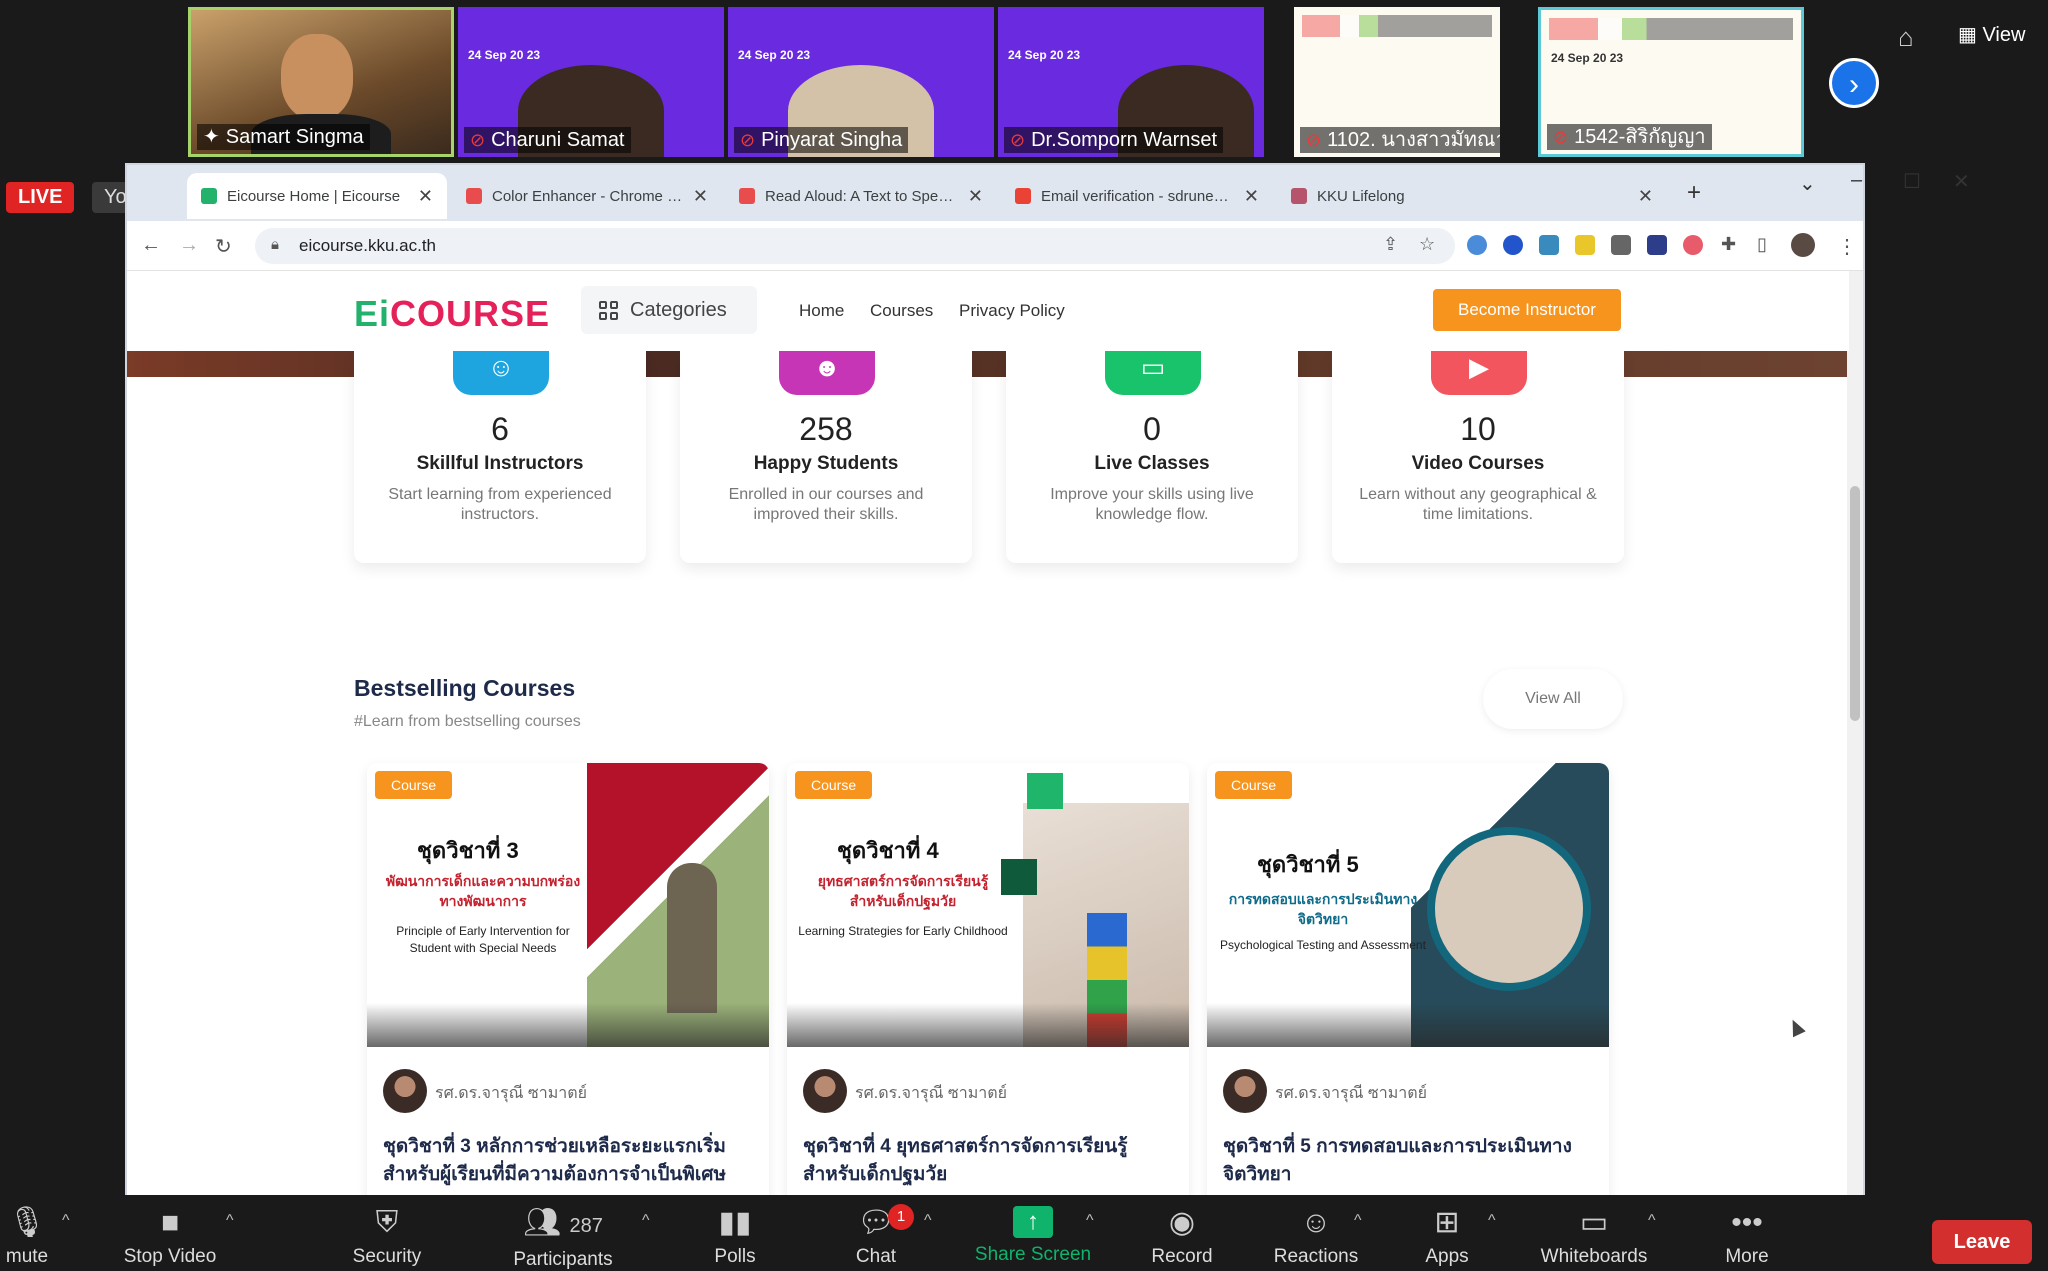 This screenshot has width=2048, height=1271. What do you see at coordinates (387, 1237) in the screenshot?
I see `security-button: ⛨ Security` at bounding box center [387, 1237].